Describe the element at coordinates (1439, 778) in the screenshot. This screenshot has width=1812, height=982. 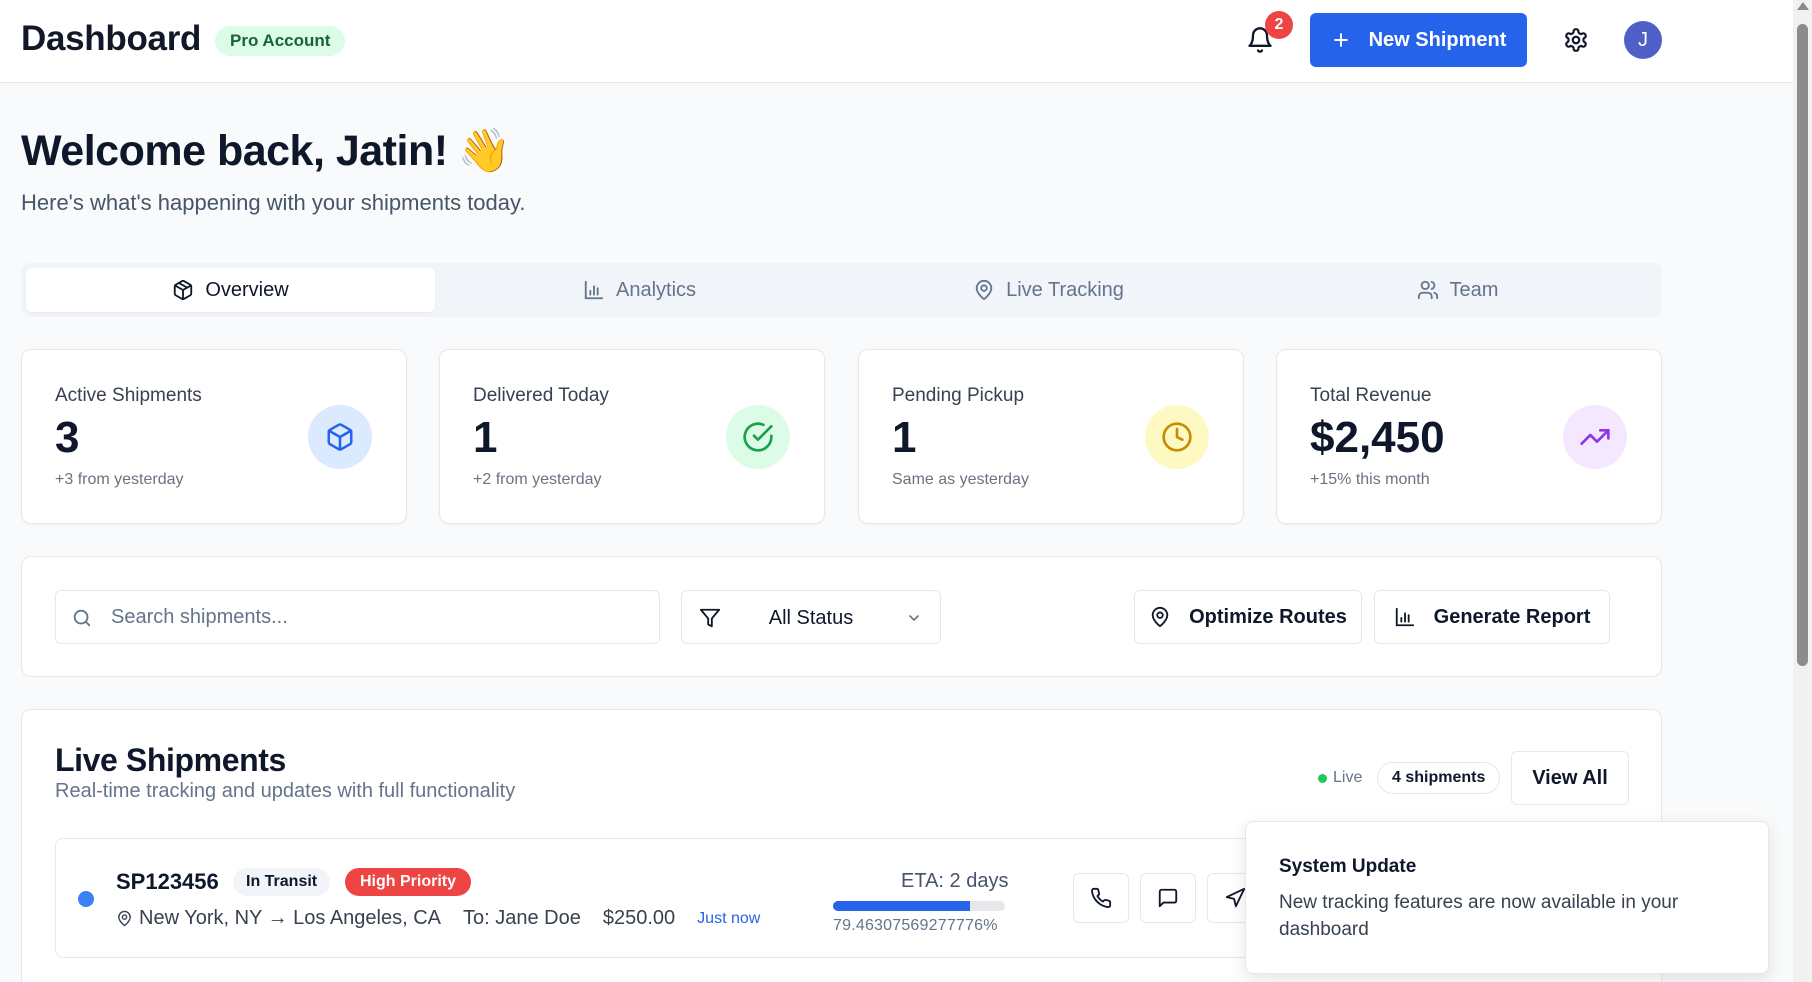
I see `shipment-count-badge: 4 shipments` at that location.